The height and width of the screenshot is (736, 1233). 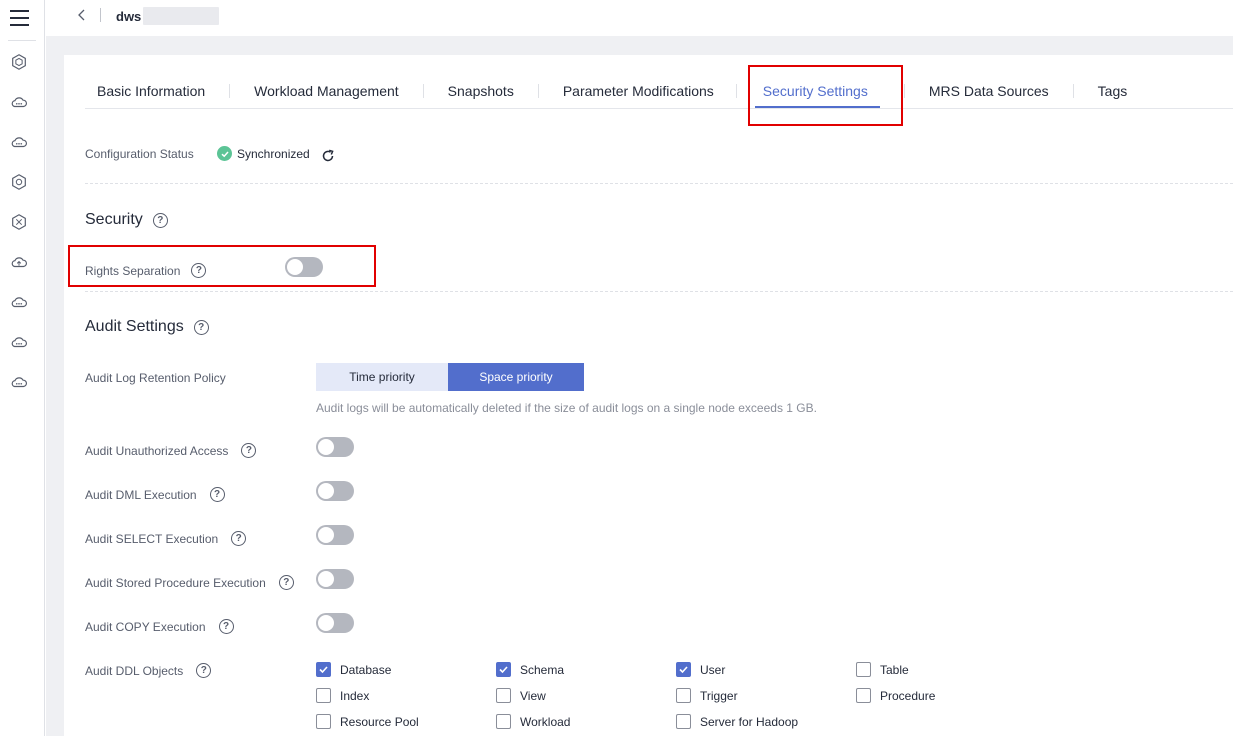 What do you see at coordinates (1113, 91) in the screenshot?
I see `tab-tags: Tags` at bounding box center [1113, 91].